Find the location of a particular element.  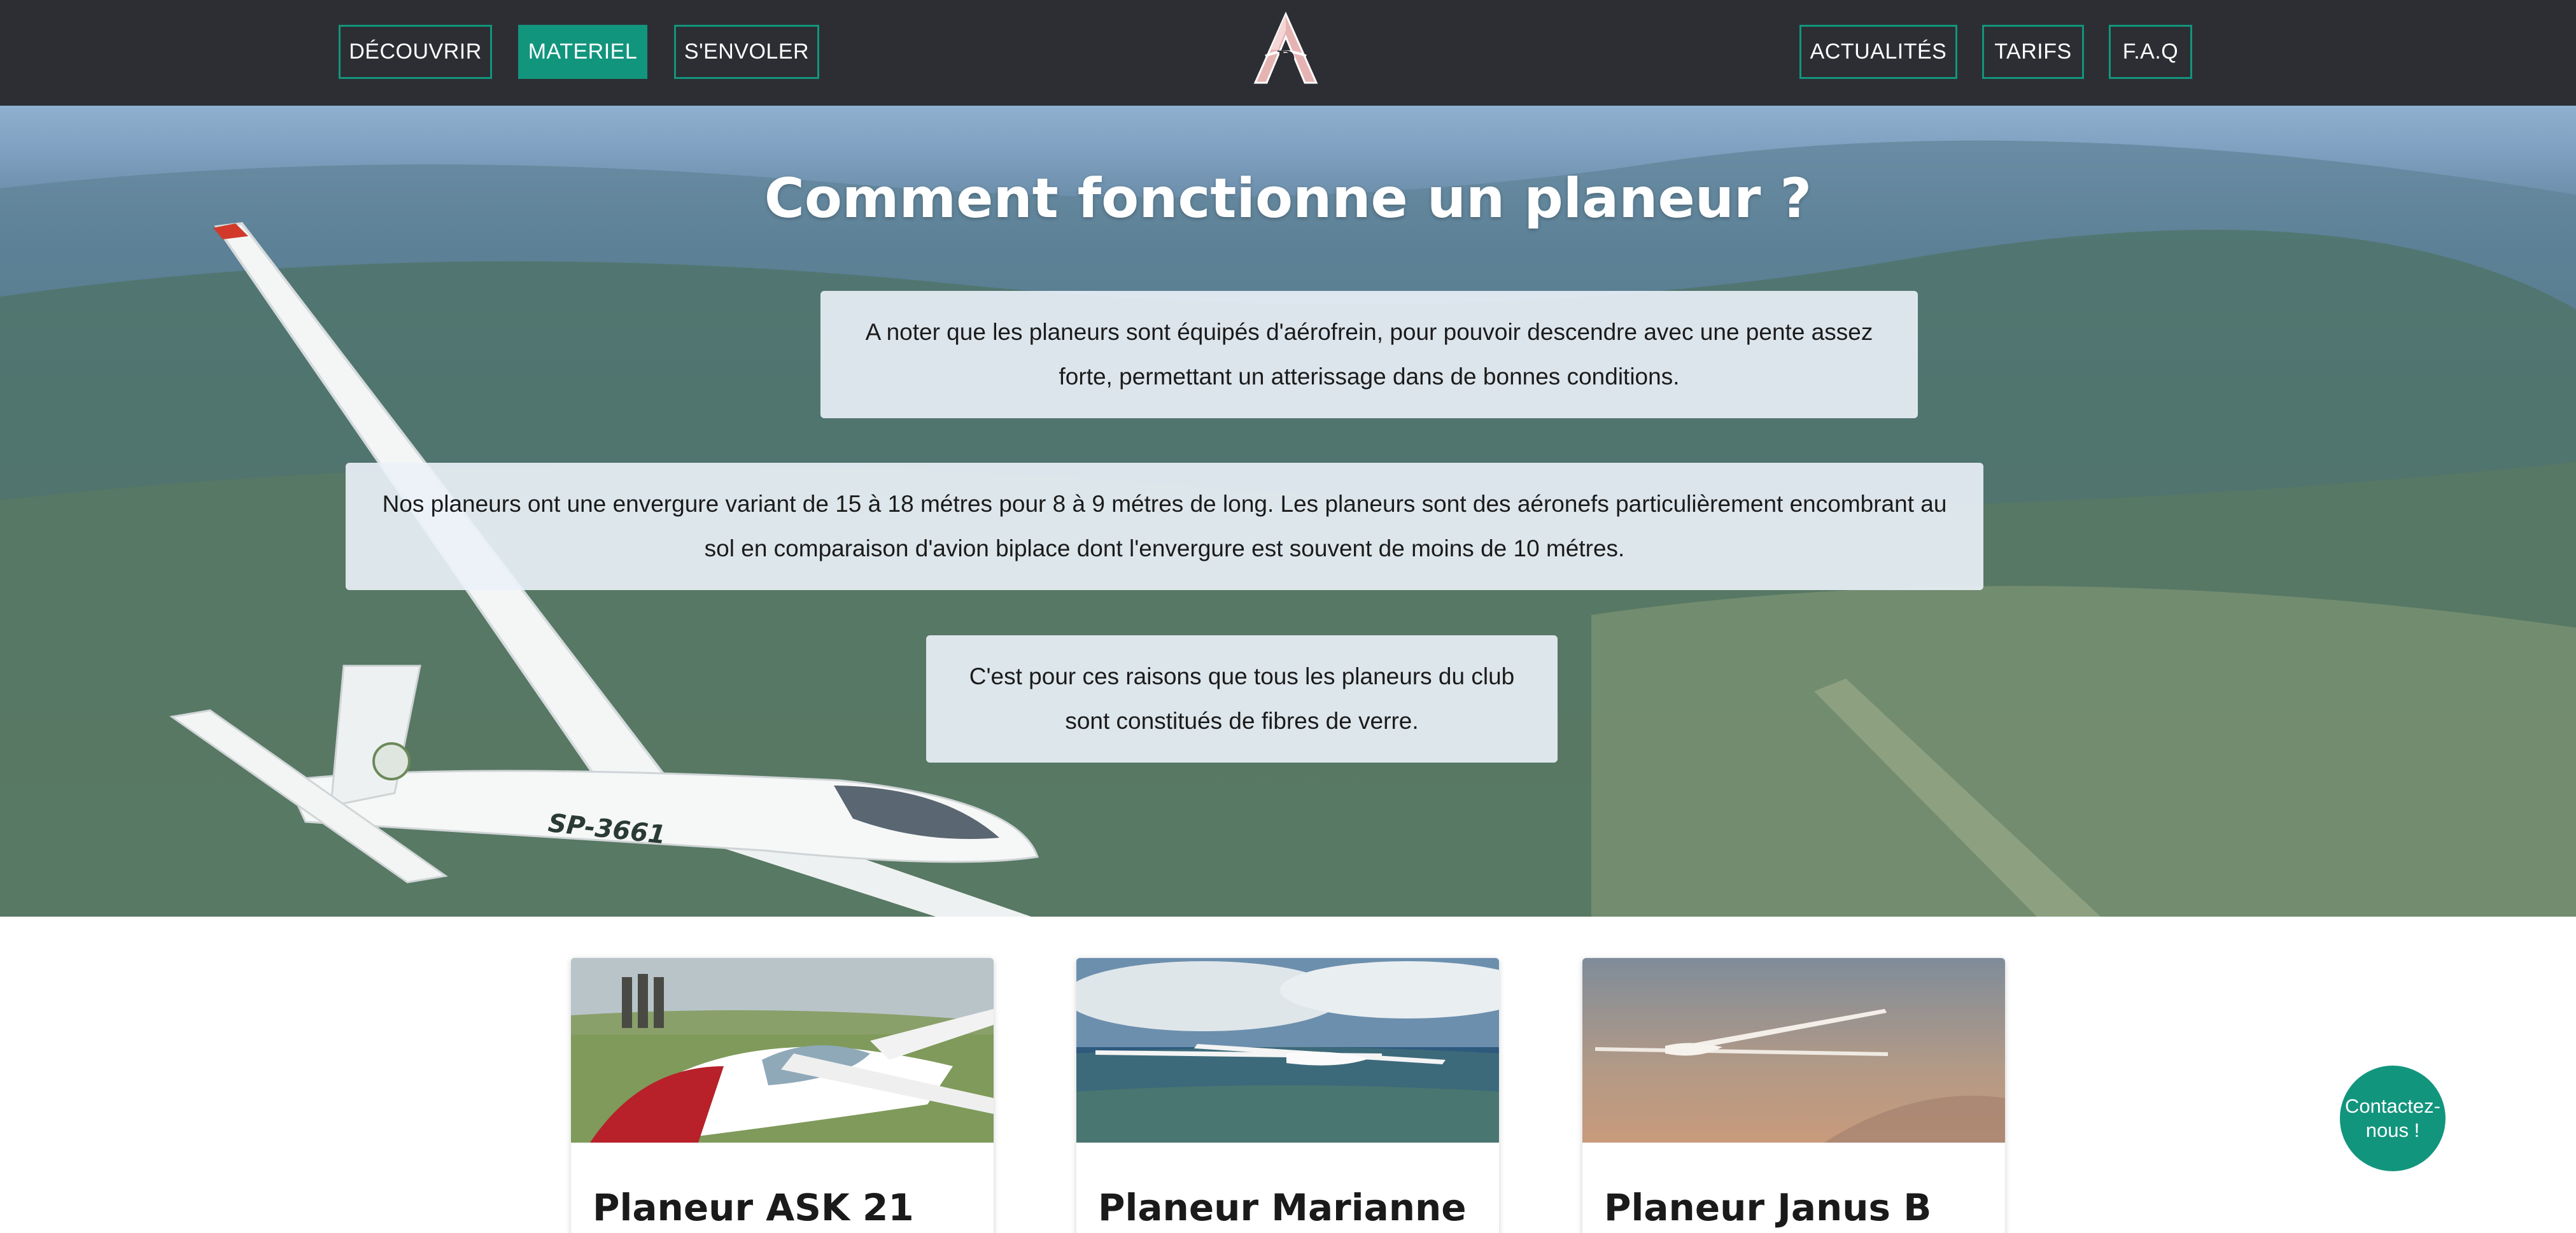

nav-tarifs-button: TARIFS is located at coordinates (2033, 52).